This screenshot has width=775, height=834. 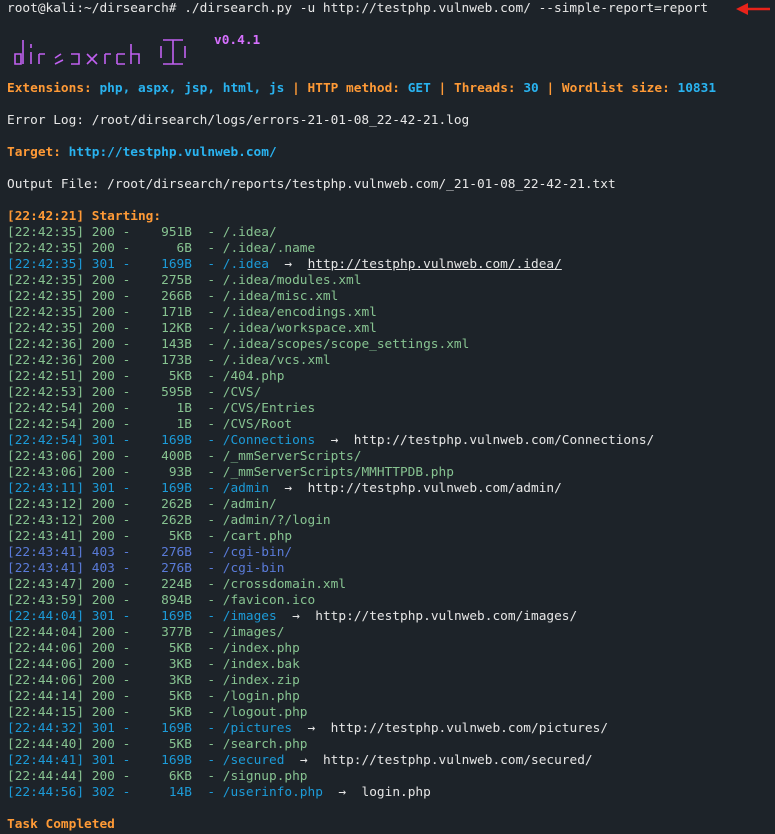 What do you see at coordinates (242, 392) in the screenshot?
I see `result-path: /CVS/` at bounding box center [242, 392].